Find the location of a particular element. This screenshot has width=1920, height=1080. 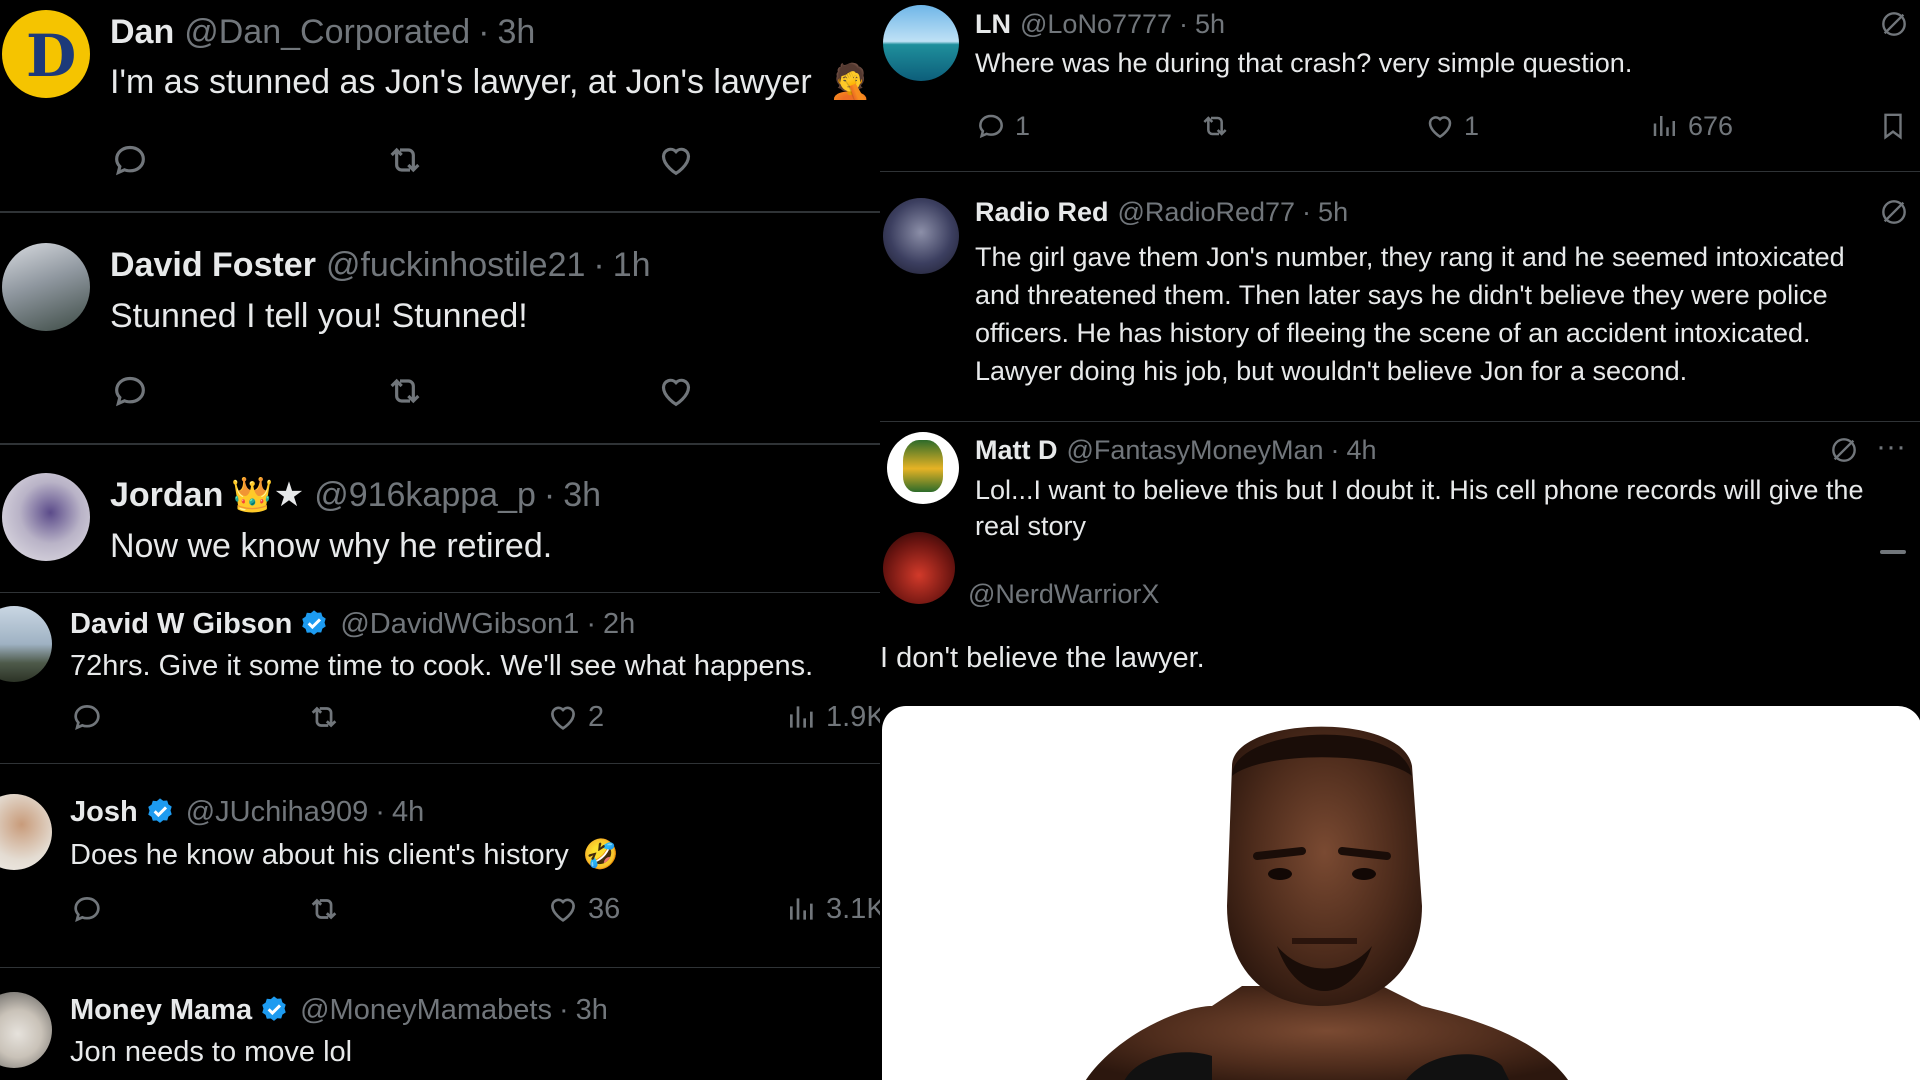

tweet-header: @NerdWarriorX is located at coordinates (1063, 594).